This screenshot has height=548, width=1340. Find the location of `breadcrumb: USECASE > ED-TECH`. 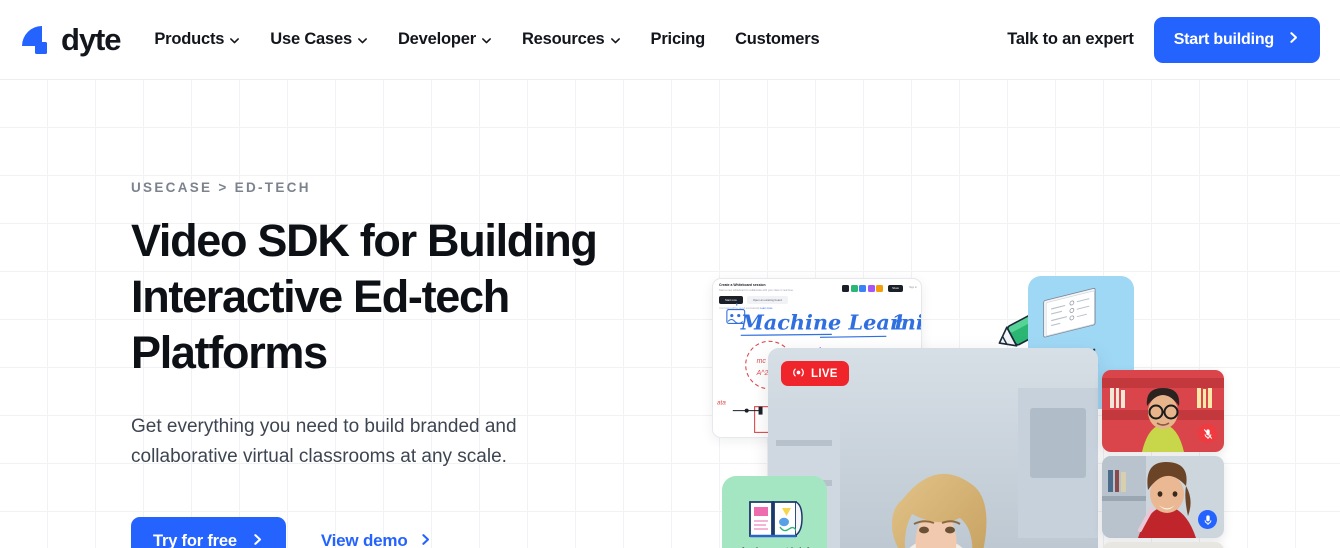

breadcrumb: USECASE > ED-TECH is located at coordinates (221, 187).